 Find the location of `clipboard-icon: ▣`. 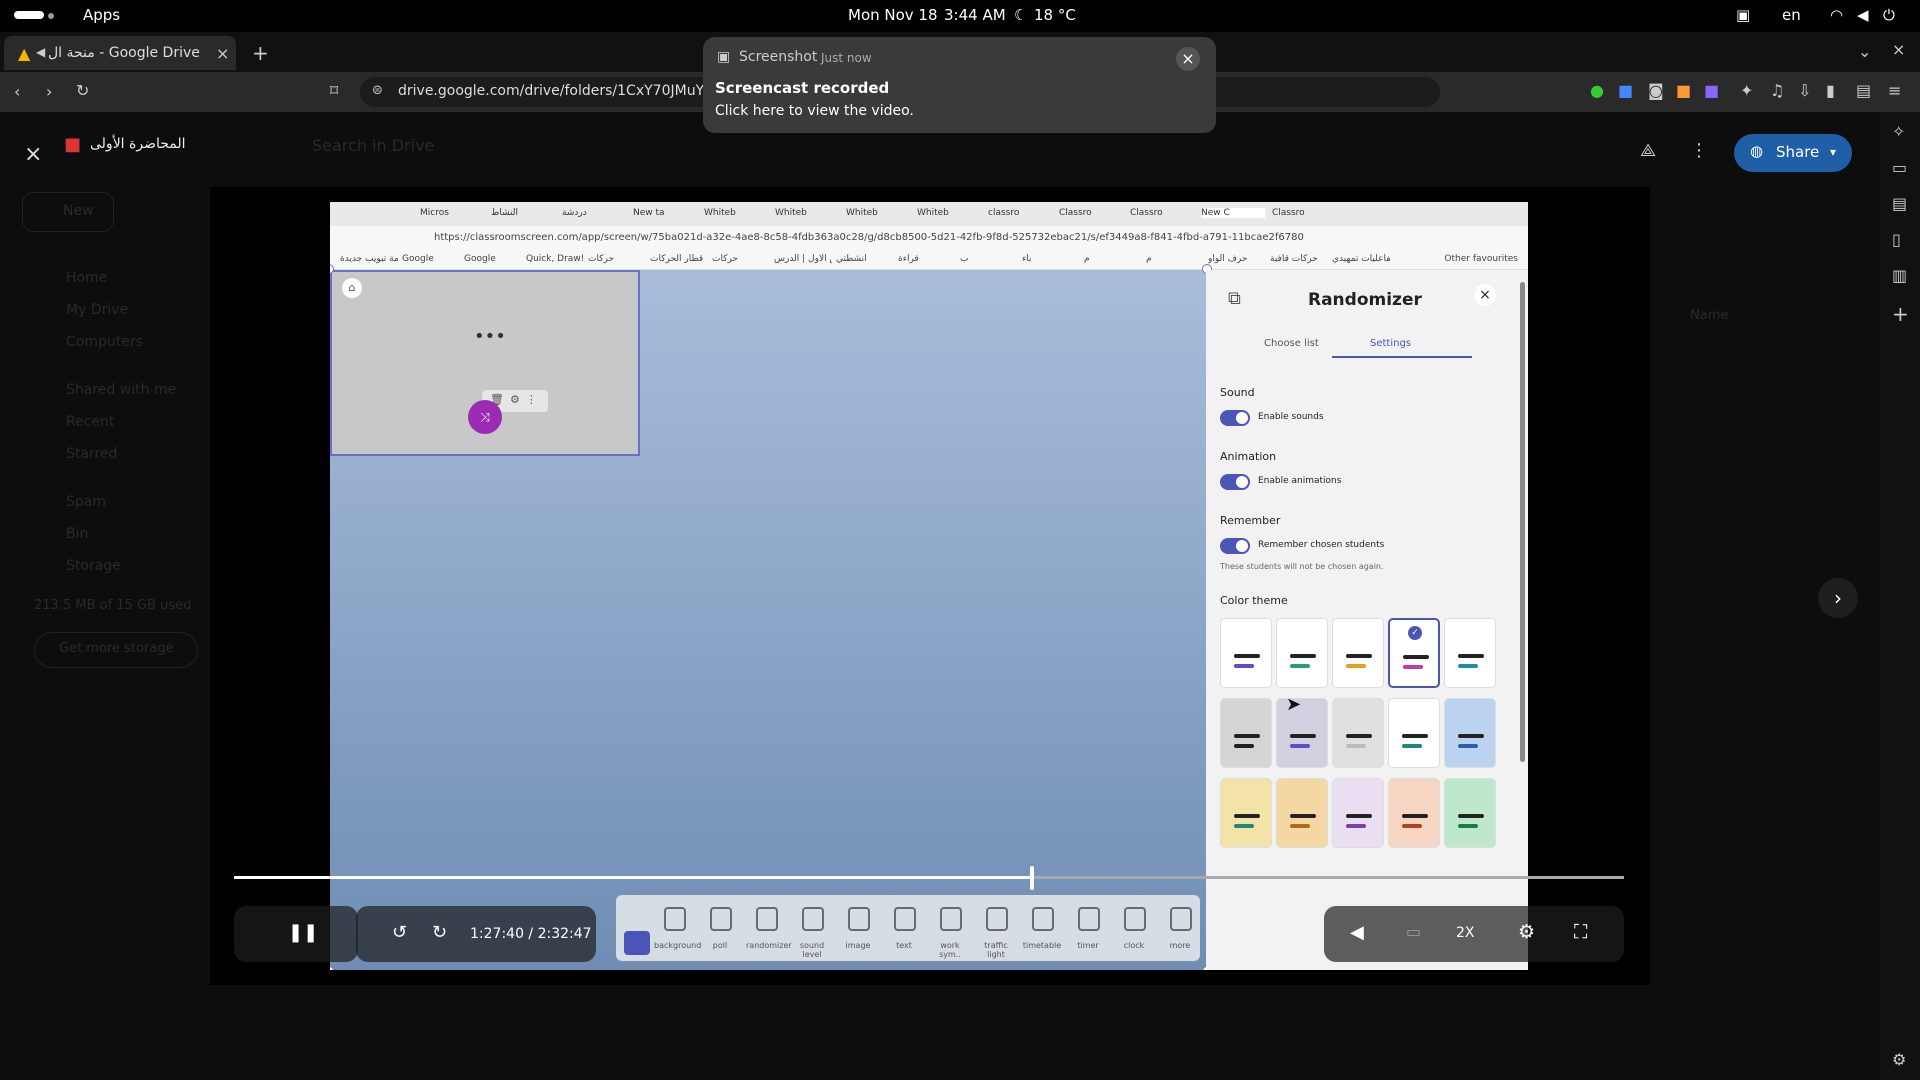

clipboard-icon: ▣ is located at coordinates (1743, 15).